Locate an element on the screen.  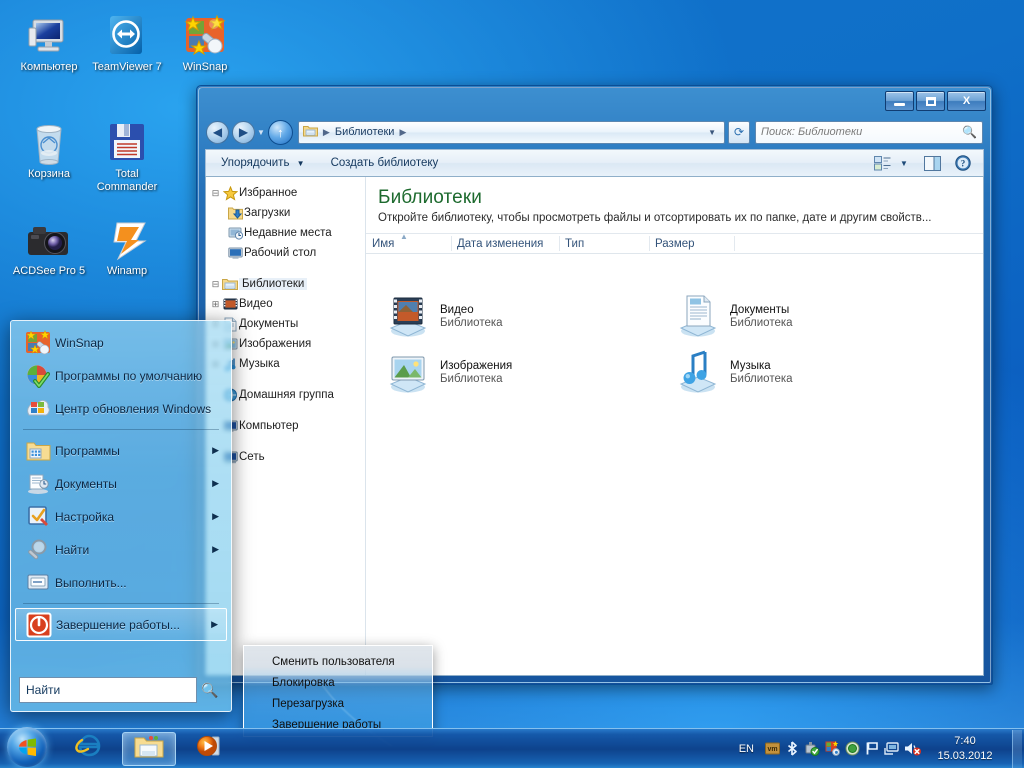
desktop-icon-winamp: Winamp is located at coordinates (127, 245).